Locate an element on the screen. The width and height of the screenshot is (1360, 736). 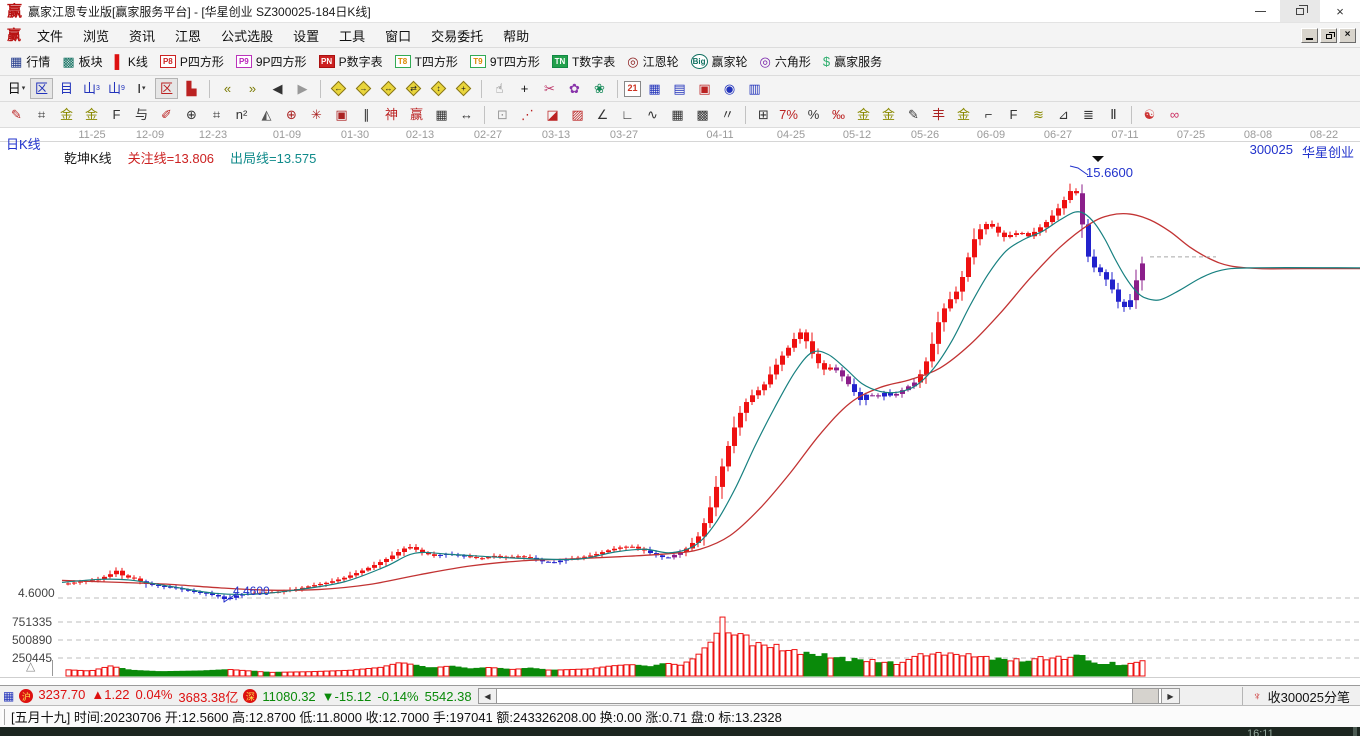
ink-brush-button: ✎ is located at coordinates (913, 114).